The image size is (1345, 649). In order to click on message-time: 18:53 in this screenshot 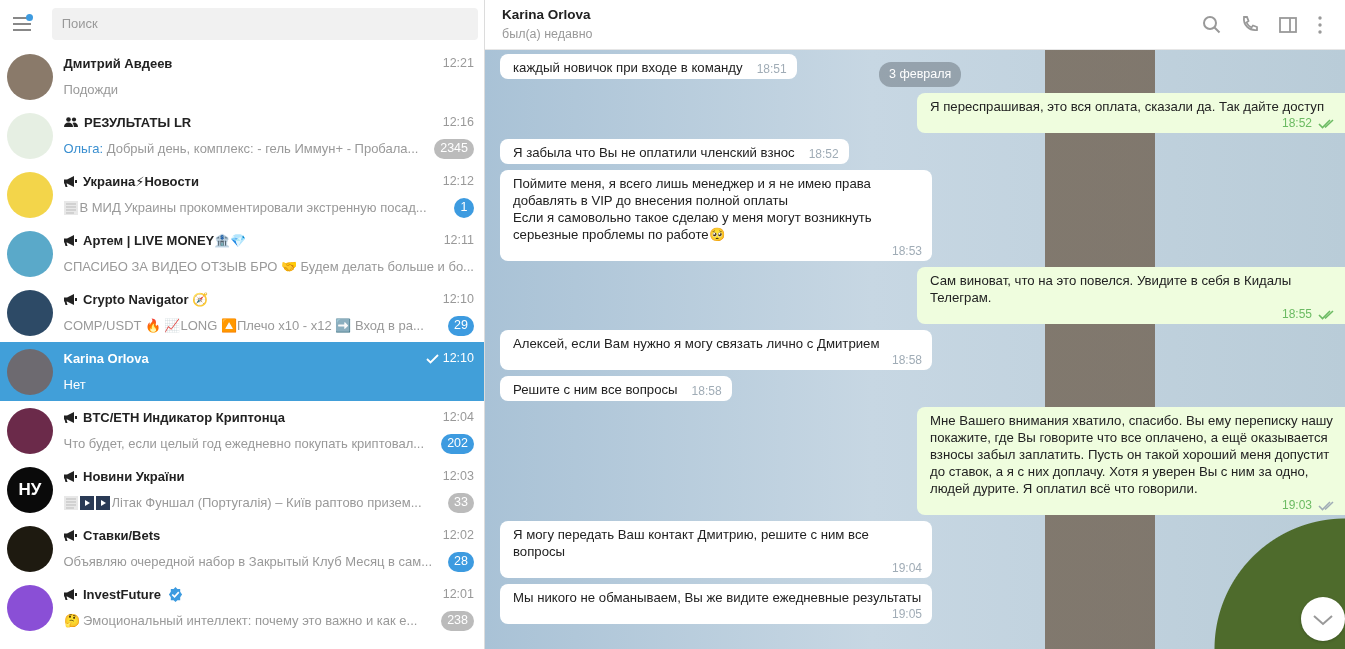, I will do `click(906, 251)`.